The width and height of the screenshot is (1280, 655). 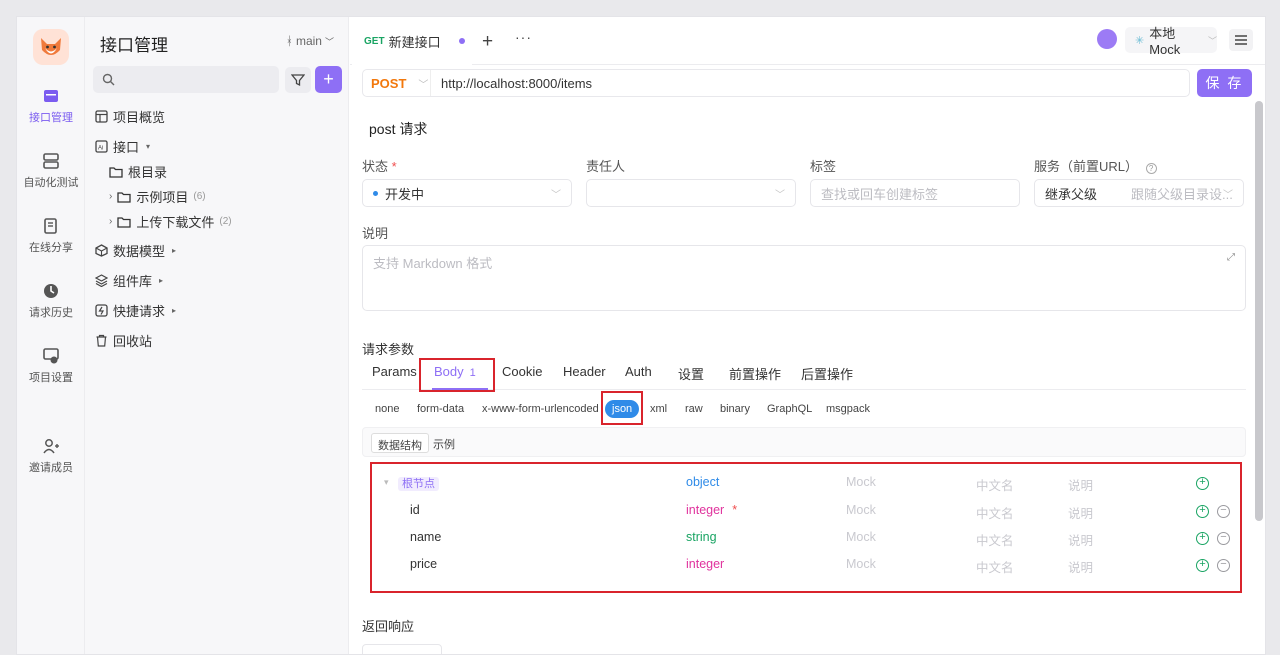 I want to click on unsaved-dot-icon, so click(x=461, y=41).